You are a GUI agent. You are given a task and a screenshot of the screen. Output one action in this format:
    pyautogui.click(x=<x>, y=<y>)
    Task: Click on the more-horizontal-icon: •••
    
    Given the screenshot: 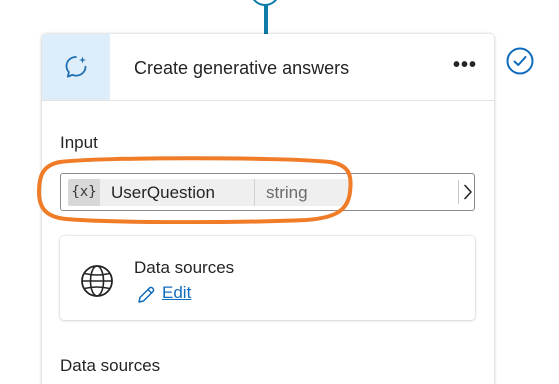 What is the action you would take?
    pyautogui.click(x=464, y=65)
    